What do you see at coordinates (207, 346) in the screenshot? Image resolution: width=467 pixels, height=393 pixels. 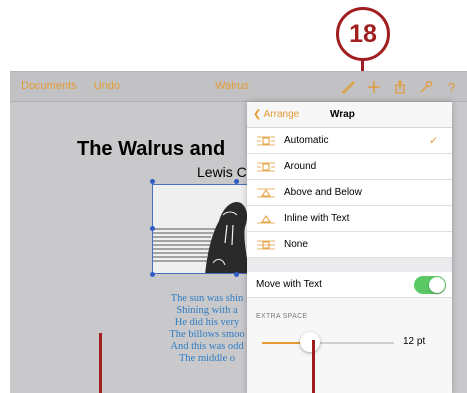 I see `poem-line: And this was odd` at bounding box center [207, 346].